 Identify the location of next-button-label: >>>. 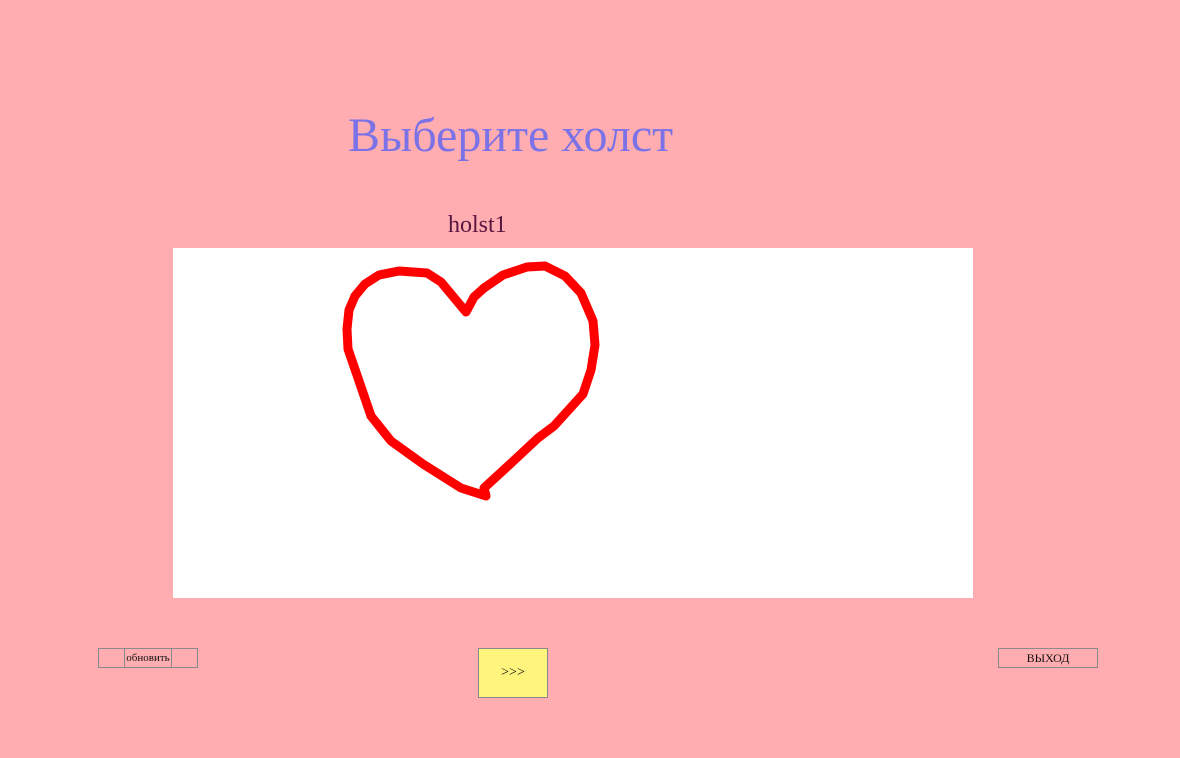
(513, 672).